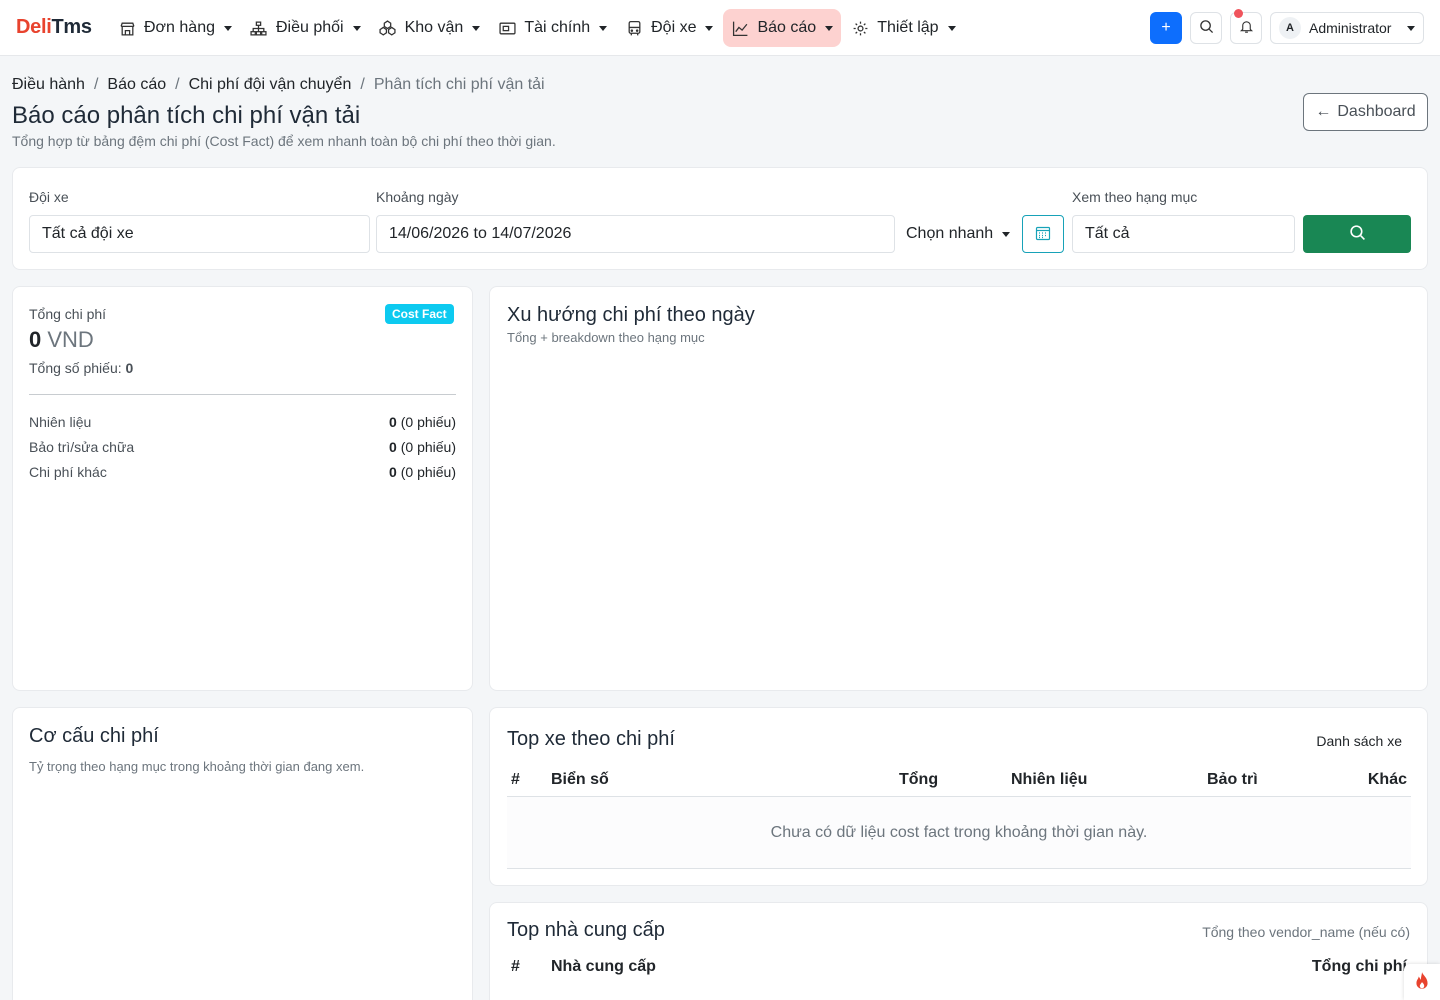 The height and width of the screenshot is (1000, 1440). I want to click on nav-label: Báo cáo, so click(787, 27).